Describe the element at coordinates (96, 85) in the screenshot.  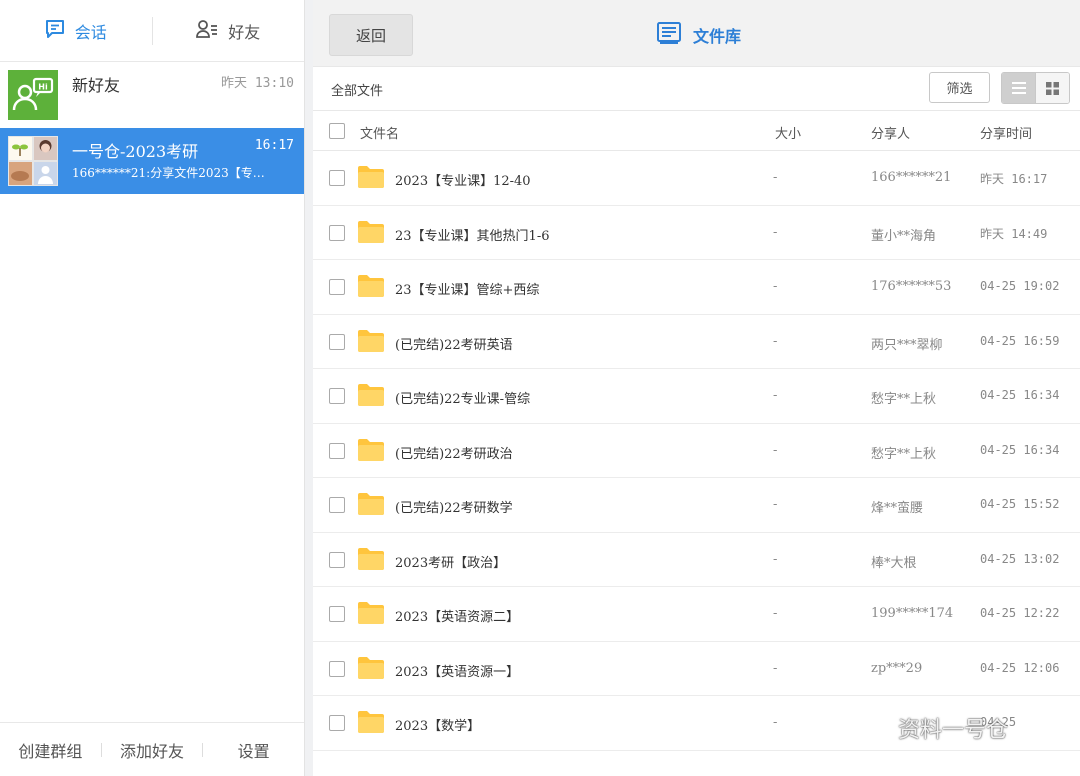
I see `conversation-name: 新好友` at that location.